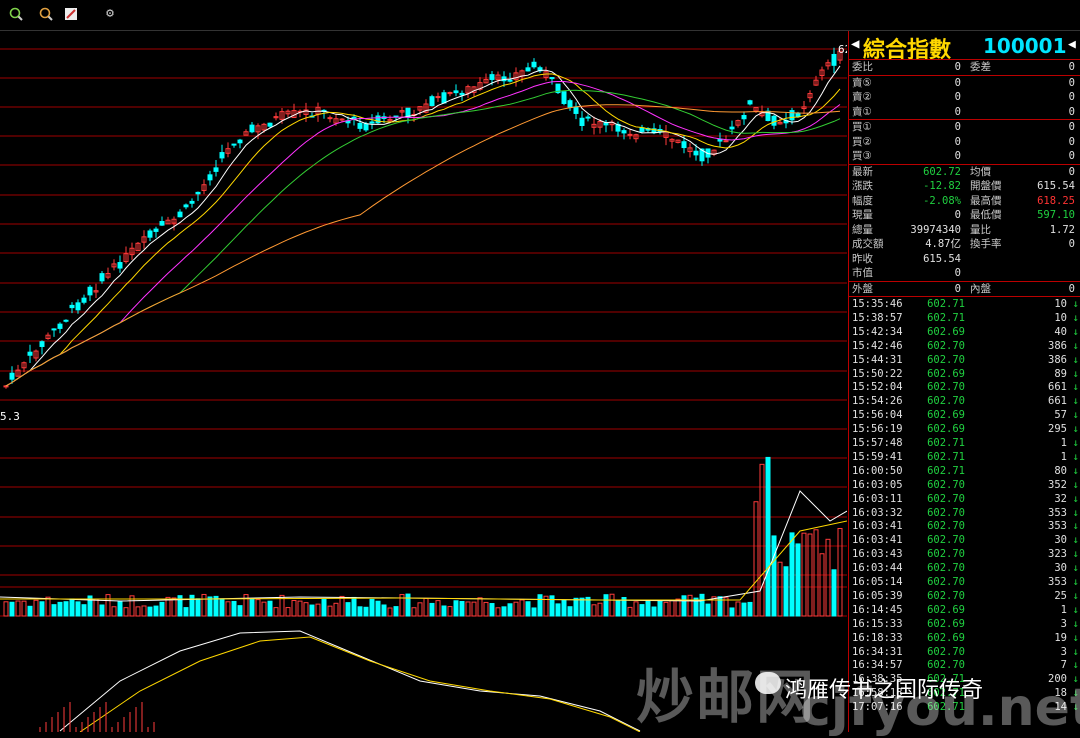 Image resolution: width=1080 pixels, height=738 pixels. Describe the element at coordinates (1072, 44) in the screenshot. I see `next-arrow-icon: ◀` at that location.